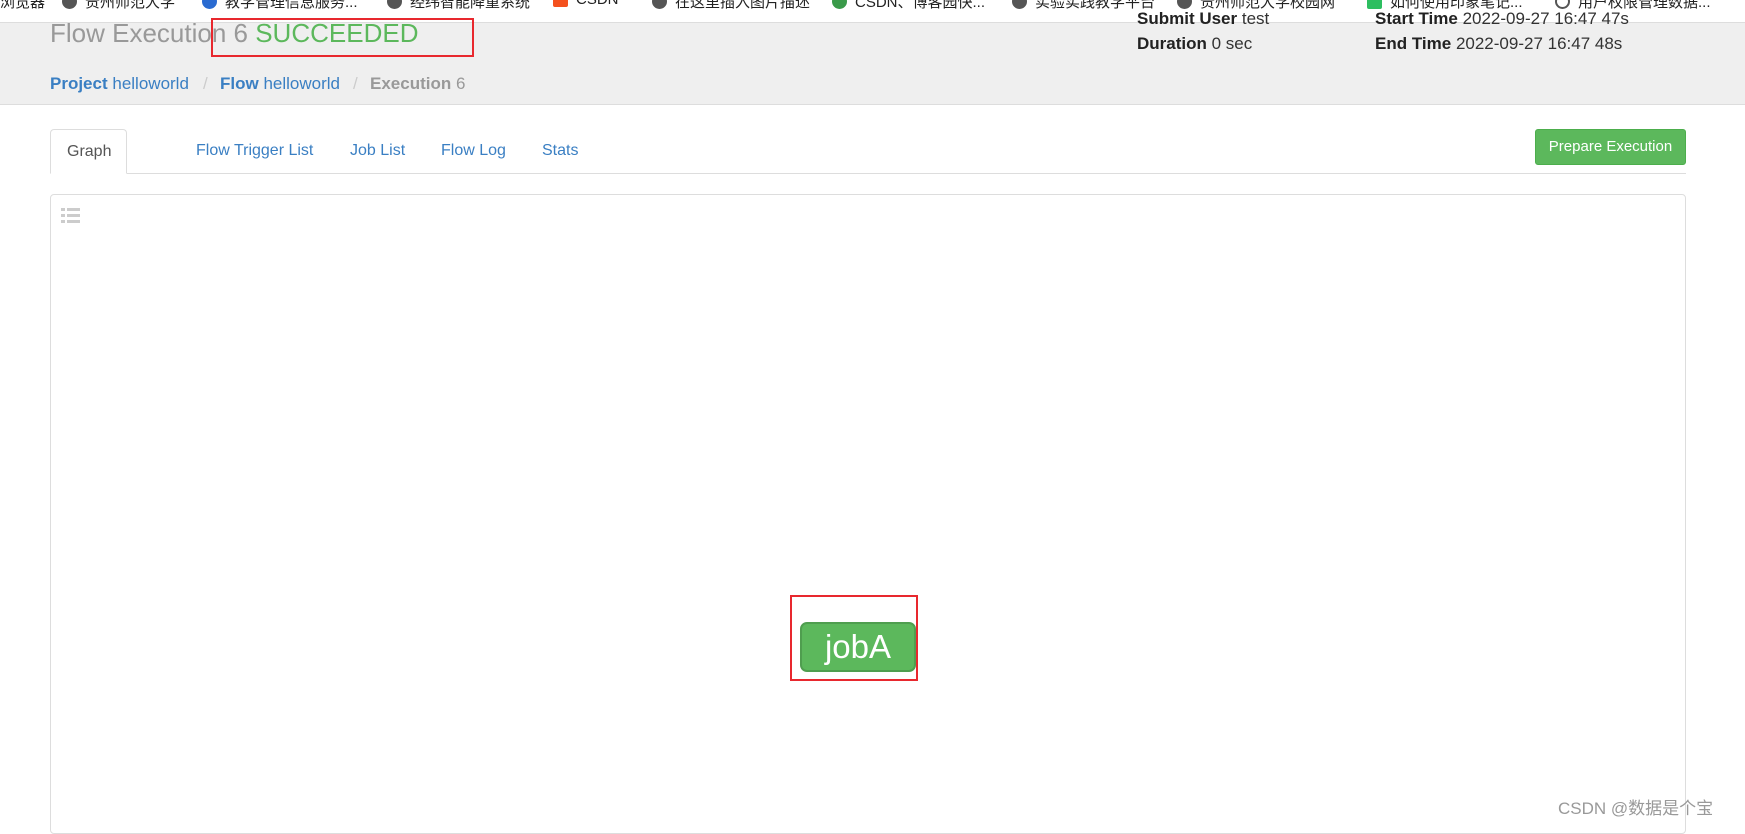 The width and height of the screenshot is (1745, 834). Describe the element at coordinates (1172, 43) in the screenshot. I see `duration-label: Duration` at that location.